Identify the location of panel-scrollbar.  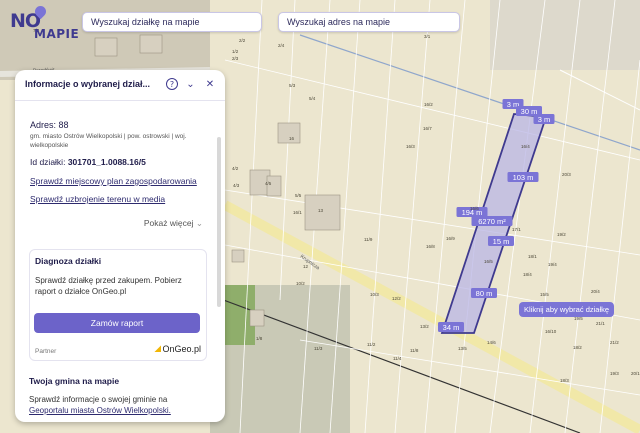
(219, 222).